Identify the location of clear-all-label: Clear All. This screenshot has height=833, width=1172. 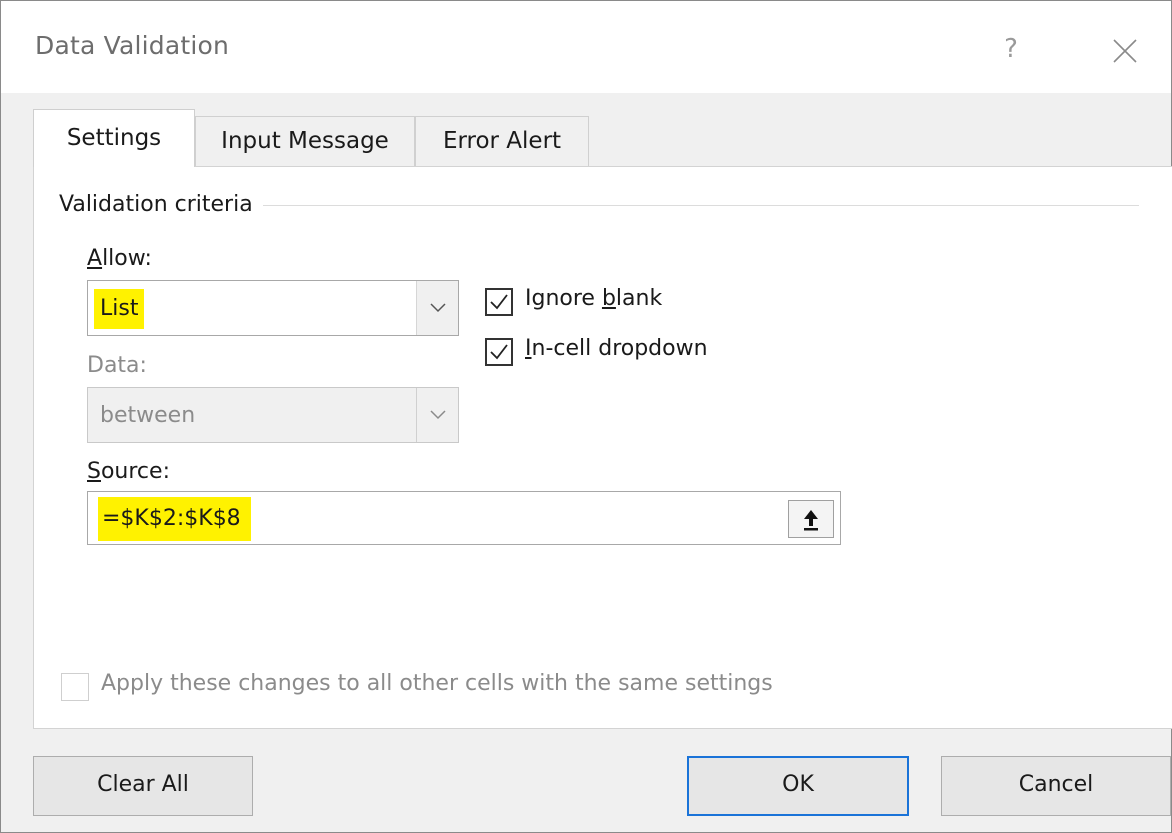
(143, 784).